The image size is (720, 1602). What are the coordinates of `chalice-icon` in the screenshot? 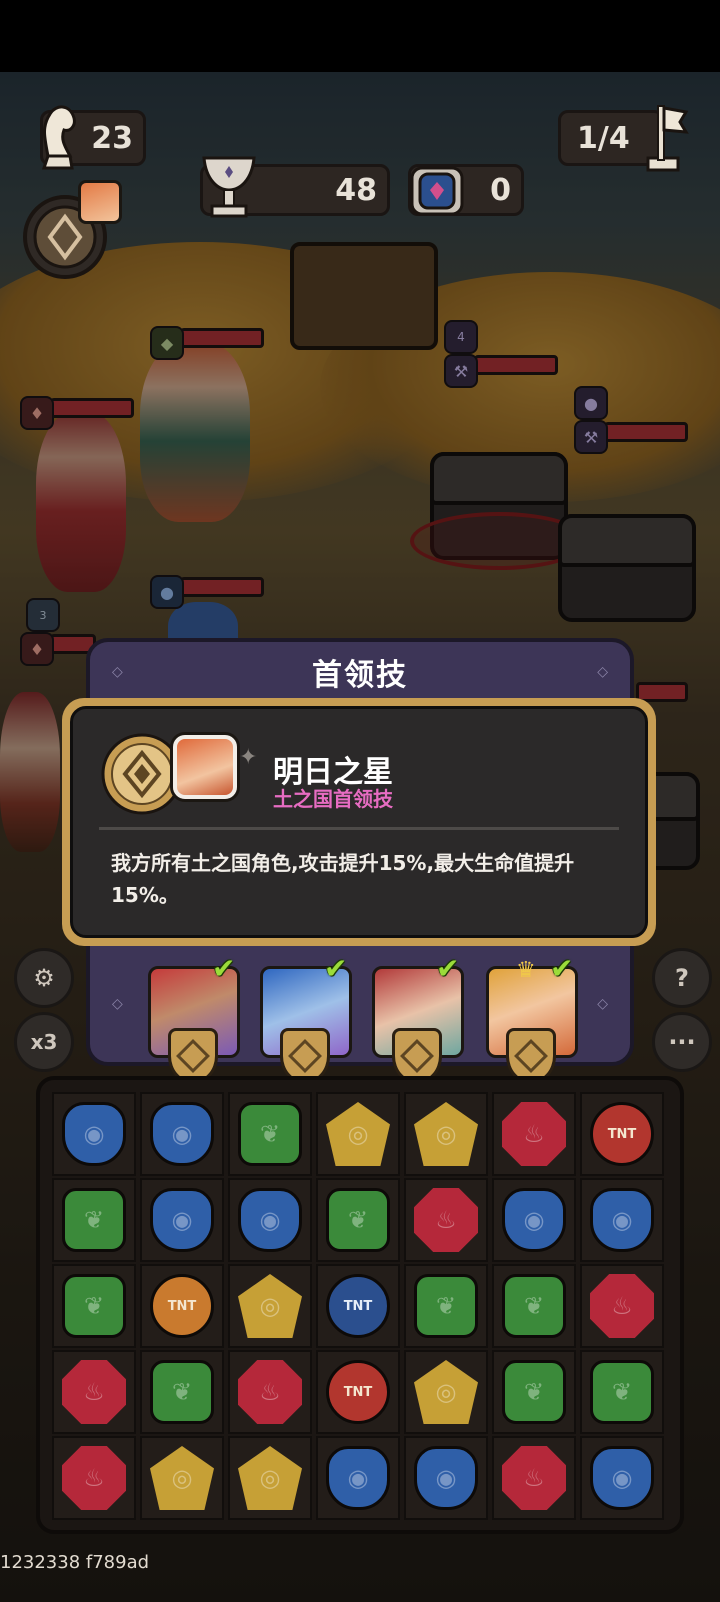 It's located at (229, 186).